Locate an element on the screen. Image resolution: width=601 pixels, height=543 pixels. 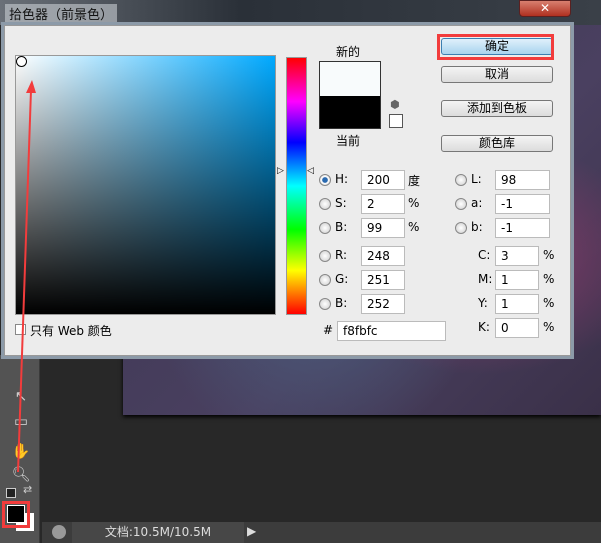
color-field-marker is located at coordinates (21, 61).